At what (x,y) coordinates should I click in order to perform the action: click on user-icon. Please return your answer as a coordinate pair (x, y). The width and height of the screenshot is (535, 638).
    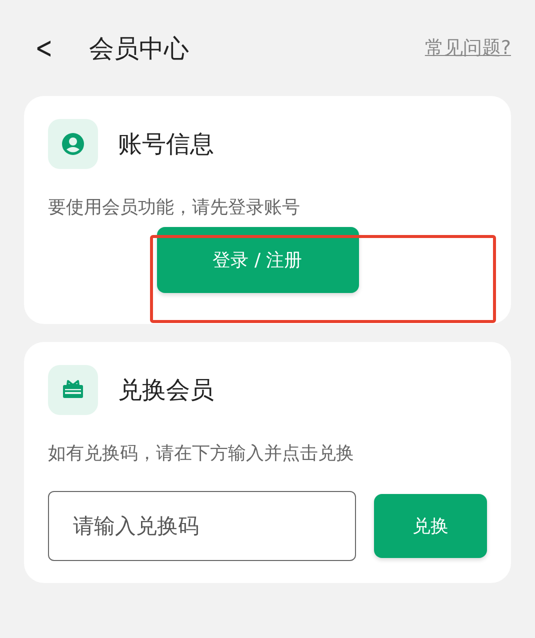
    Looking at the image, I should click on (73, 144).